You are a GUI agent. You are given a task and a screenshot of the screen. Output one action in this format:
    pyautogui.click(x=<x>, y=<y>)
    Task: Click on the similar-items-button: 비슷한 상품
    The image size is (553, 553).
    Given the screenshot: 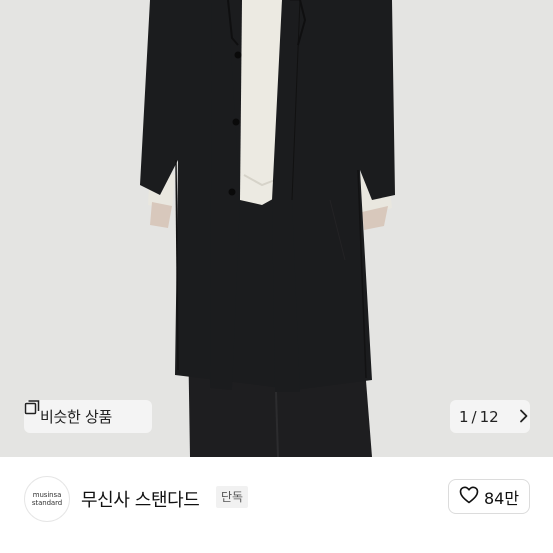 What is the action you would take?
    pyautogui.click(x=88, y=416)
    